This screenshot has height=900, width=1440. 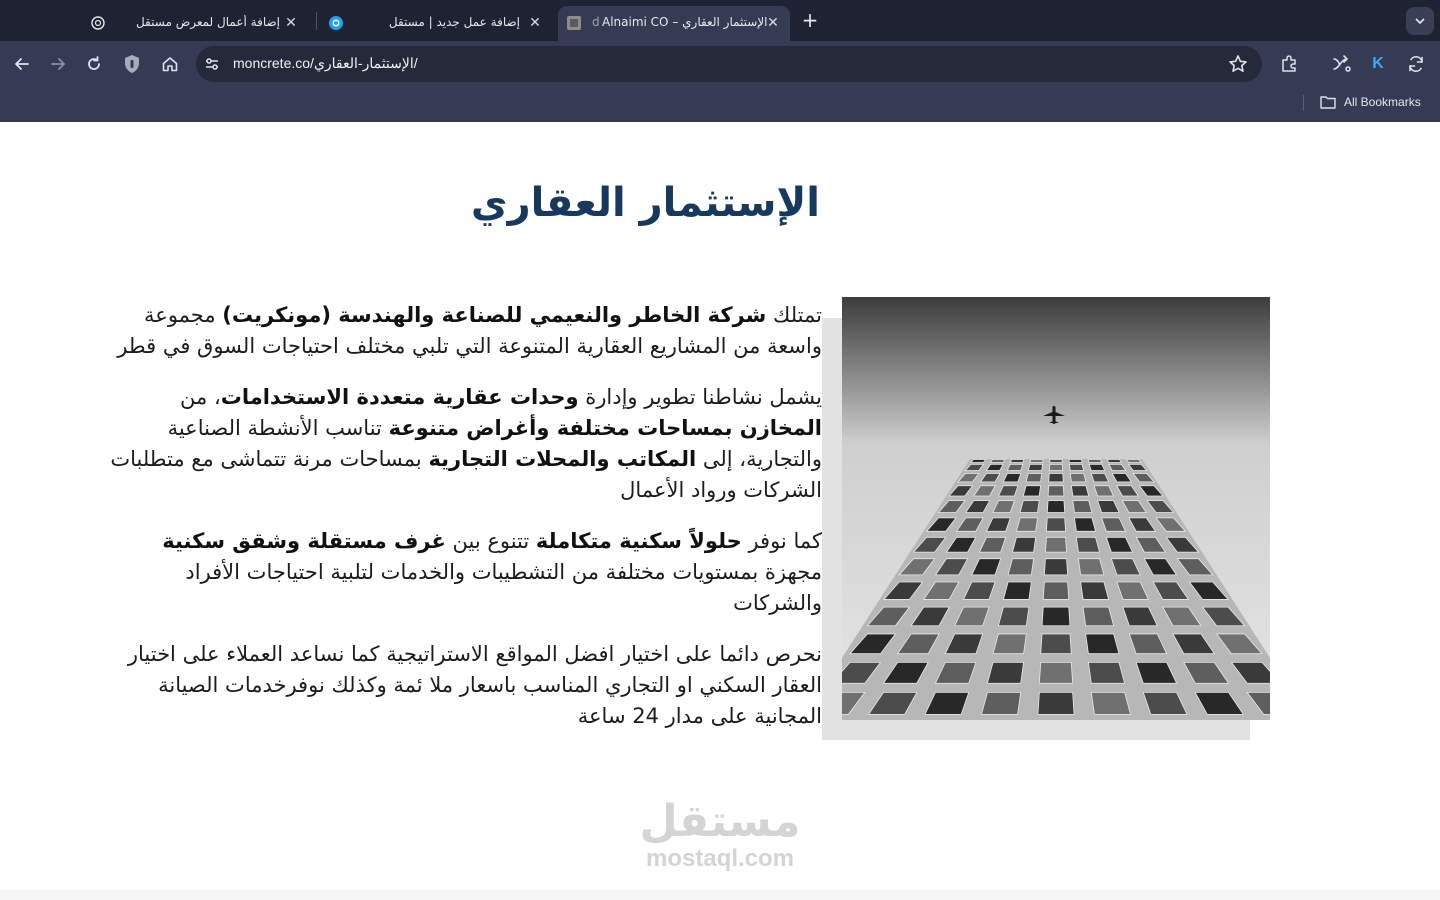 I want to click on tune-icon, so click(x=212, y=64).